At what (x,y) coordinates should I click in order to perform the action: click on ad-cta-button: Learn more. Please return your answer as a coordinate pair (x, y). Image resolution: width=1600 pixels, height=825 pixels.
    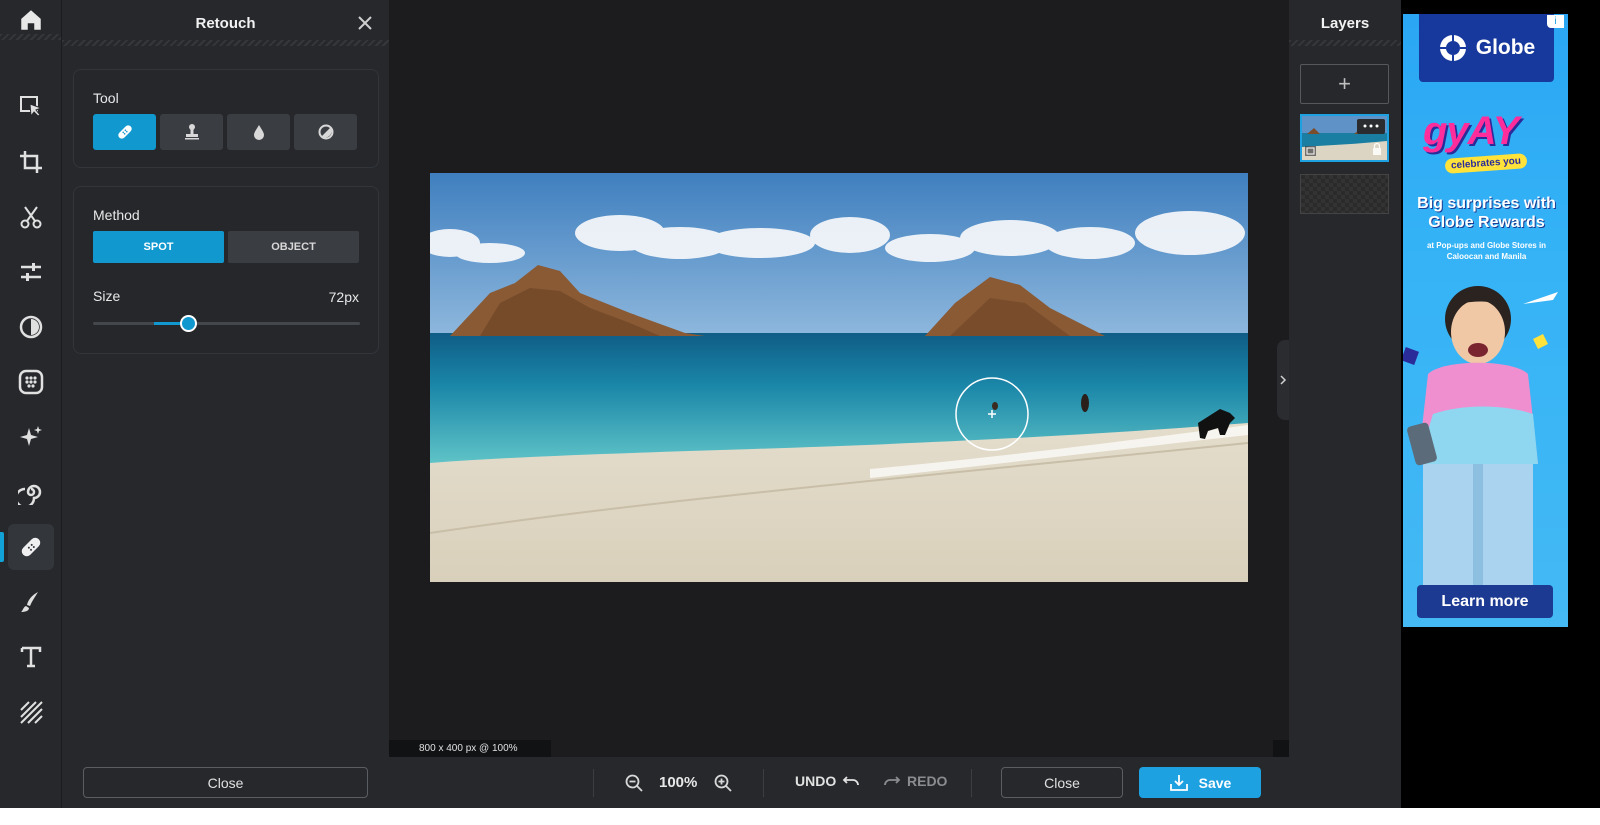
    Looking at the image, I should click on (1485, 601).